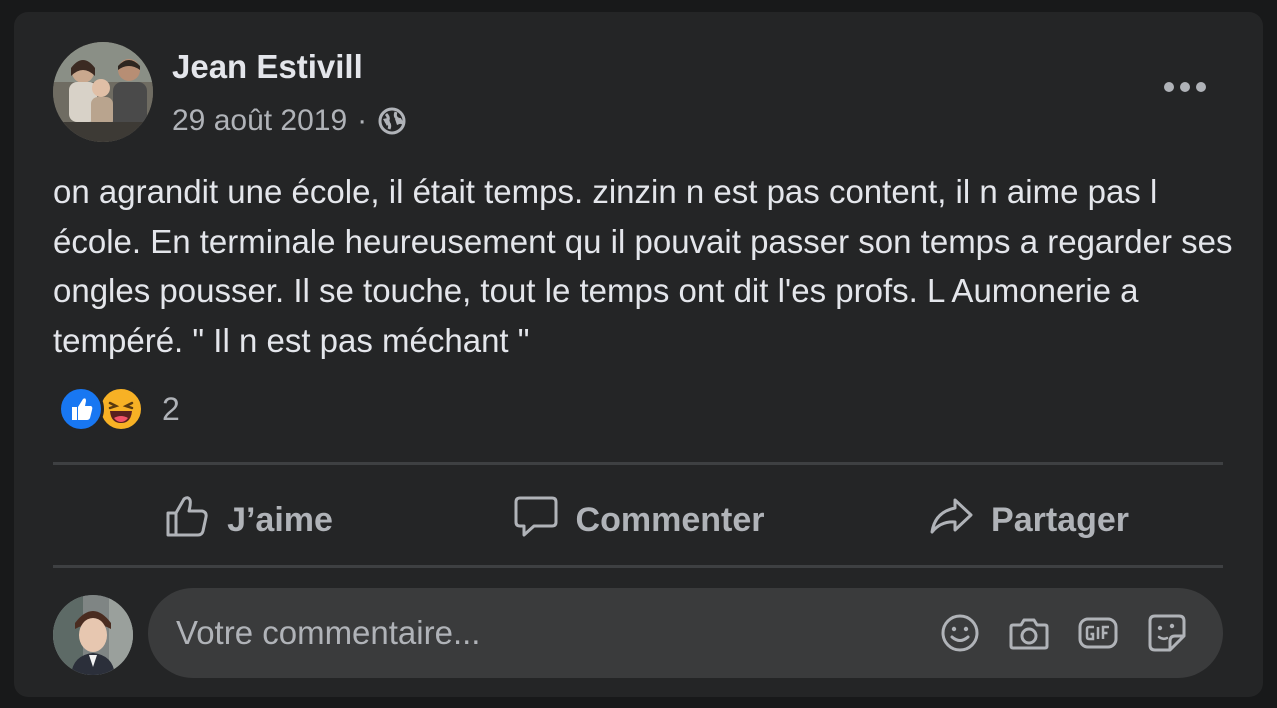 The height and width of the screenshot is (708, 1277). Describe the element at coordinates (392, 121) in the screenshot. I see `globe-icon` at that location.